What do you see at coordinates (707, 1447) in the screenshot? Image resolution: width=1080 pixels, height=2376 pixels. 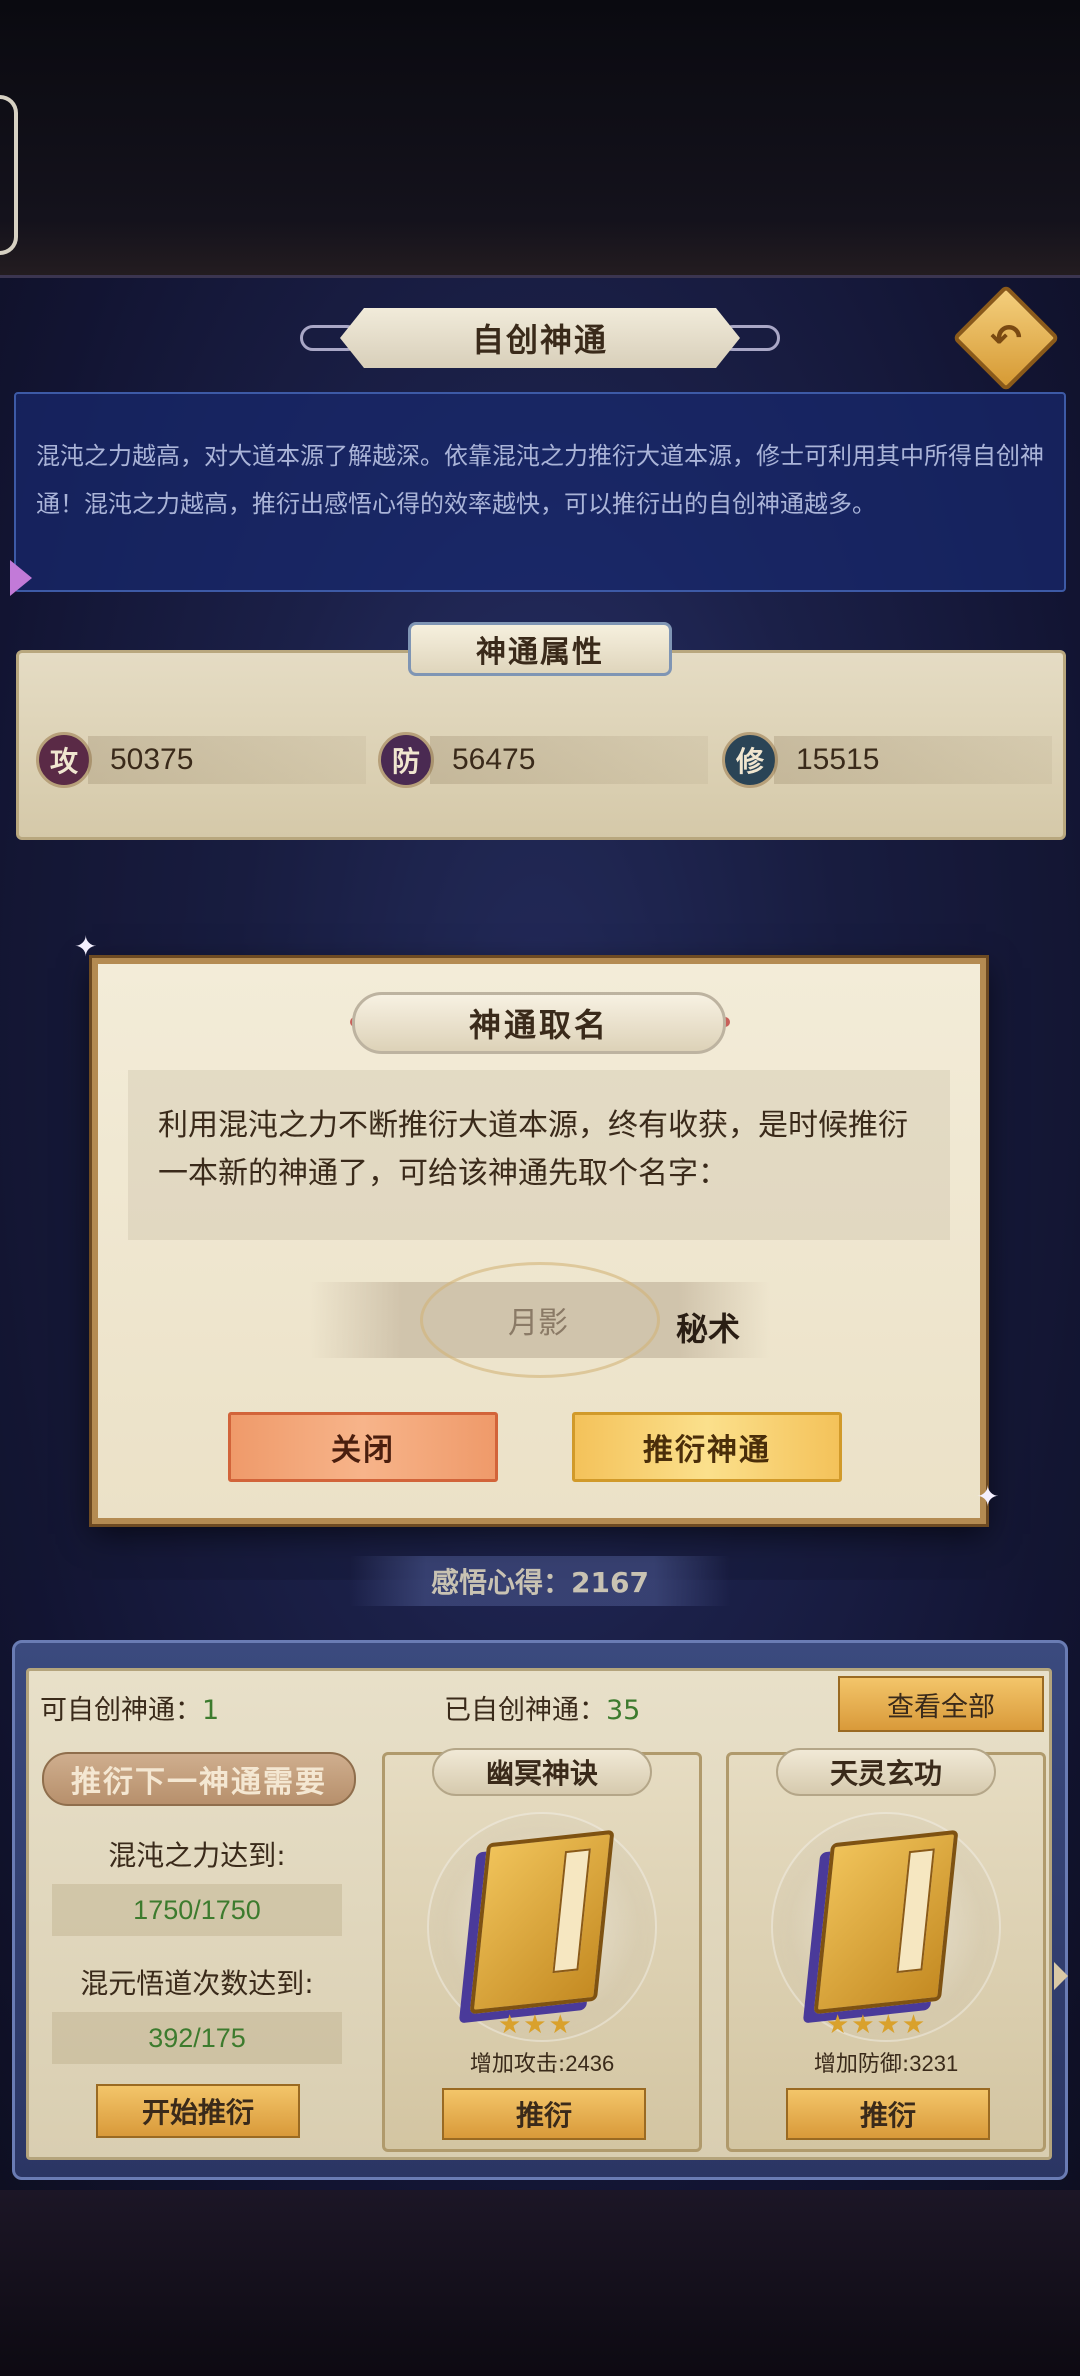 I see `infer-skill-button: 推衍神通` at bounding box center [707, 1447].